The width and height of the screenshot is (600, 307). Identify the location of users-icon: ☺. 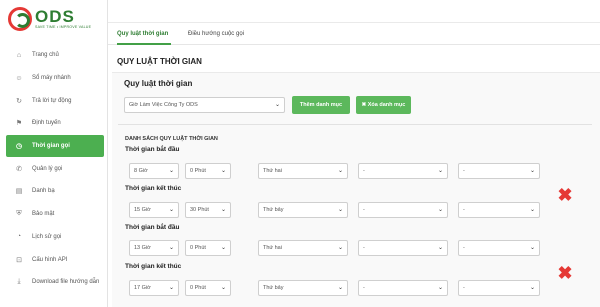
(19, 78).